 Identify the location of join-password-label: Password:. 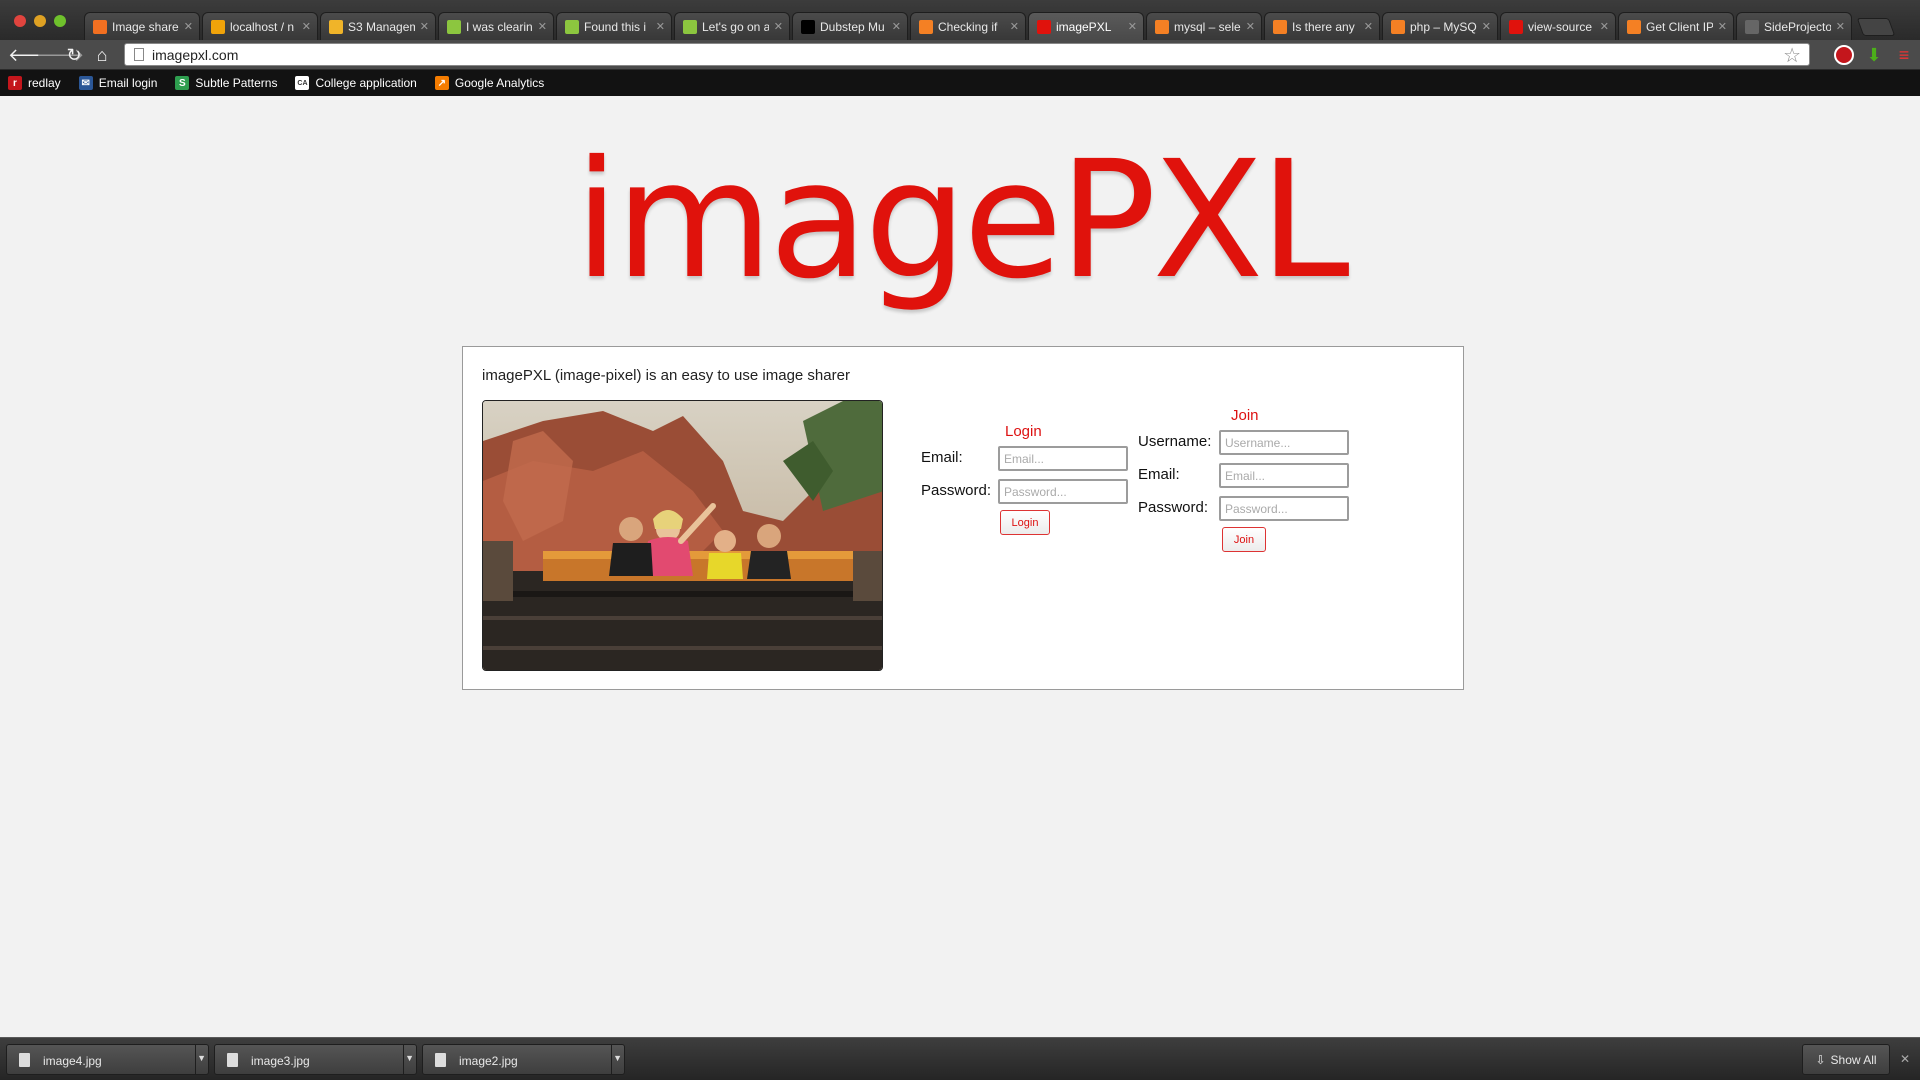
(1173, 507).